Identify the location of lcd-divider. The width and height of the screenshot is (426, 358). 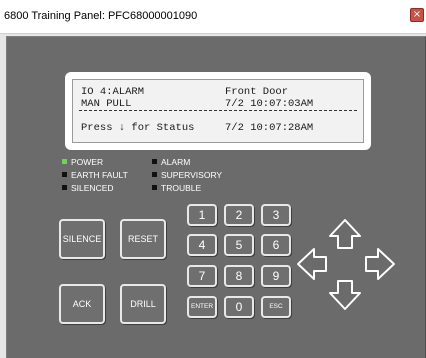
(218, 110).